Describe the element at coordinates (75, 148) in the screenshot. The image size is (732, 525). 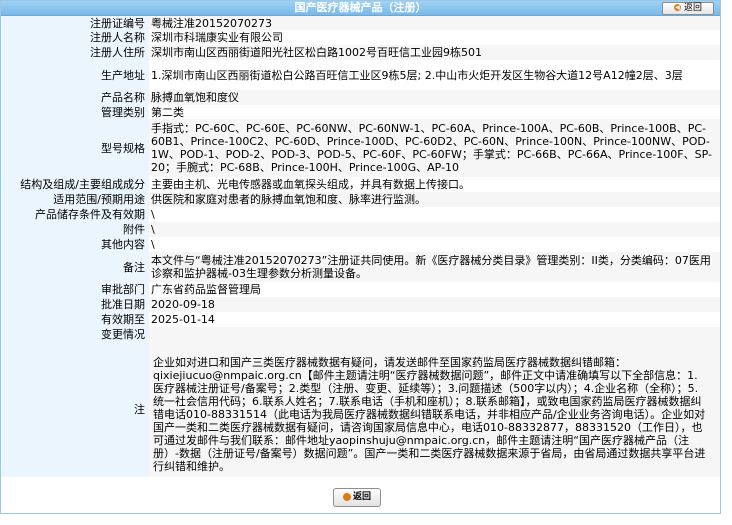
I see `field-label: 型号规格` at that location.